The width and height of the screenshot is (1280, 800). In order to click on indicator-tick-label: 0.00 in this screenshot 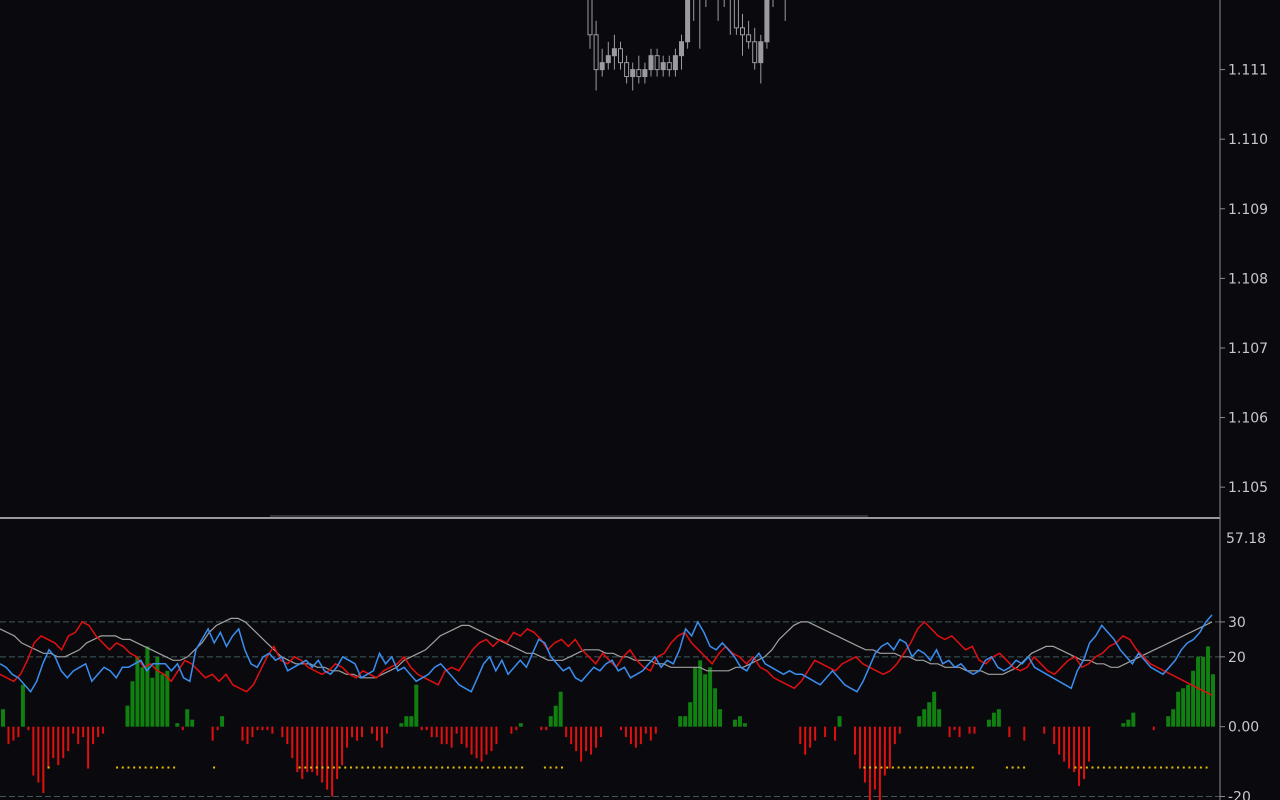, I will do `click(1243, 728)`.